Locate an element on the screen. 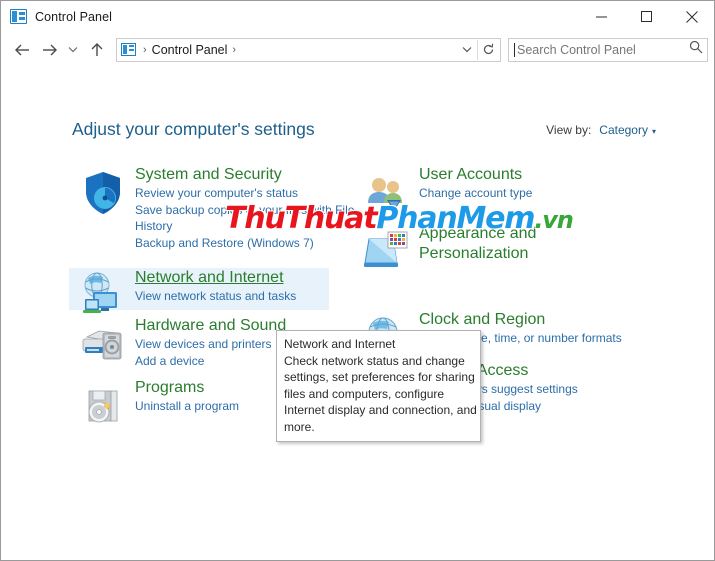 This screenshot has width=715, height=561. view-by-label: View by: is located at coordinates (569, 130).